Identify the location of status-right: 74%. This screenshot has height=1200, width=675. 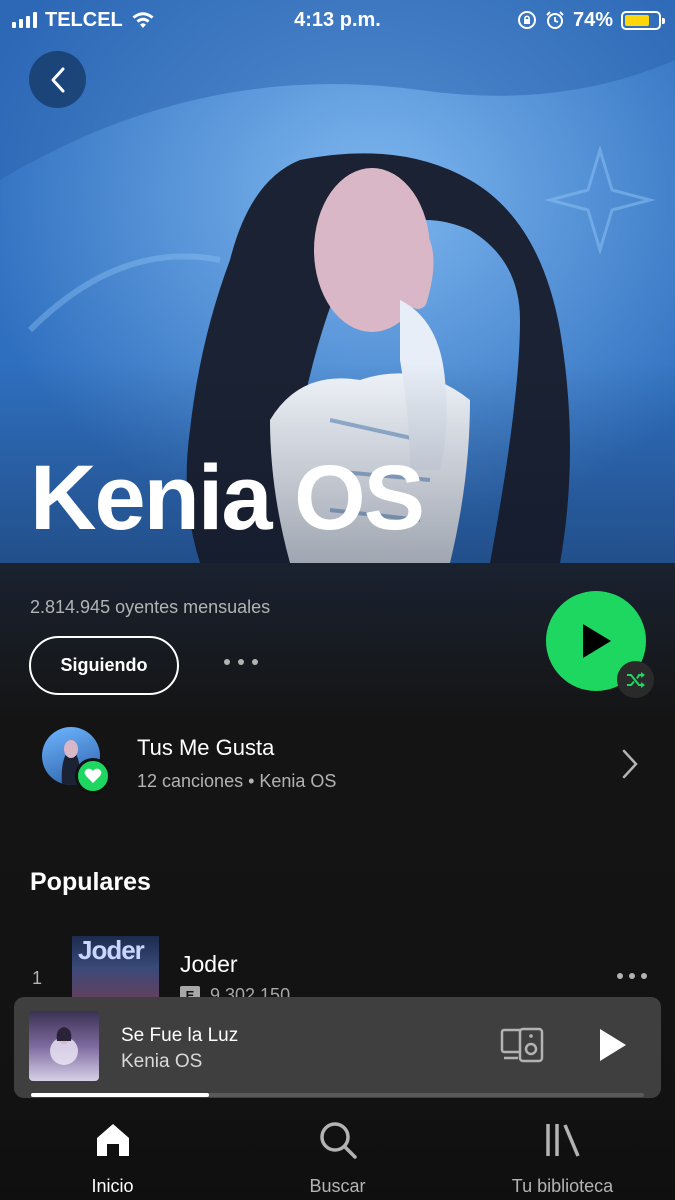
(591, 20).